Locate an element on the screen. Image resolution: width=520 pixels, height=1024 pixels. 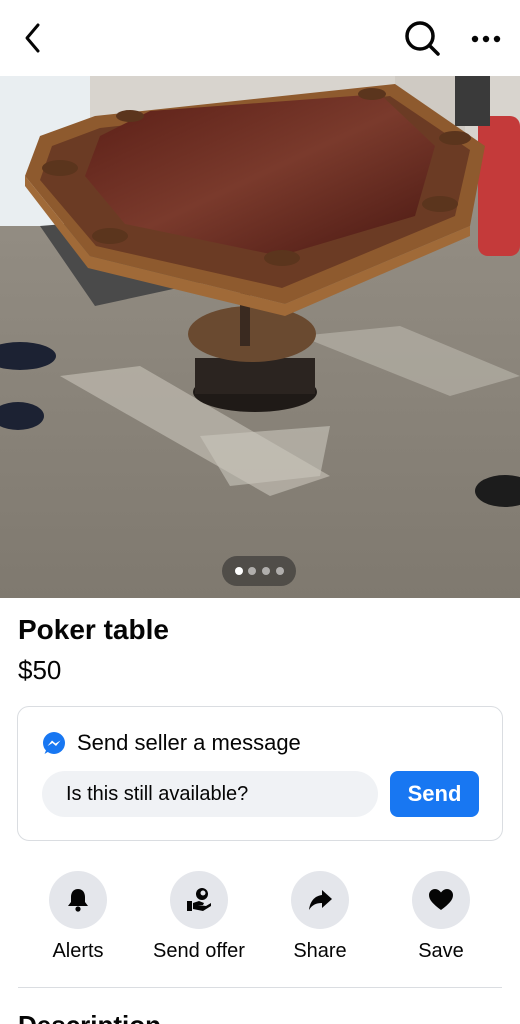
message-seller-card: Send seller a message Send is located at coordinates (260, 773).